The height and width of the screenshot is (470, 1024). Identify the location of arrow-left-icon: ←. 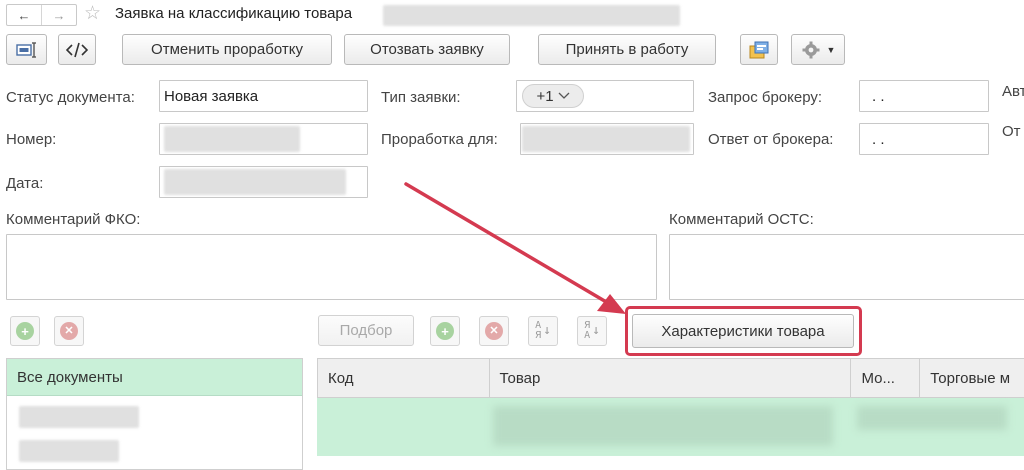
(24, 15).